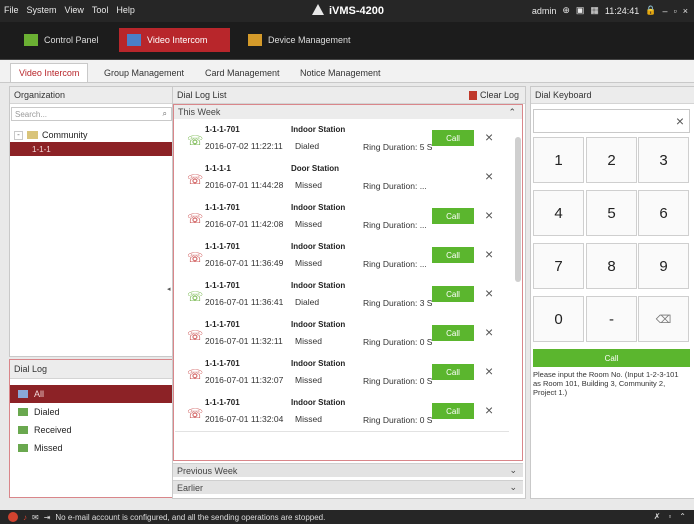 The width and height of the screenshot is (694, 524). What do you see at coordinates (91, 114) in the screenshot?
I see `organization-search-input: Search... ⌕` at bounding box center [91, 114].